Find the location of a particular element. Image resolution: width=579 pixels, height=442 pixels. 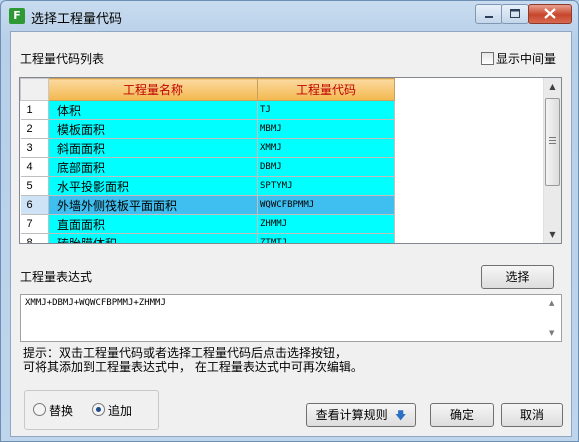

column-header-name: 工程量名称 is located at coordinates (153, 89).